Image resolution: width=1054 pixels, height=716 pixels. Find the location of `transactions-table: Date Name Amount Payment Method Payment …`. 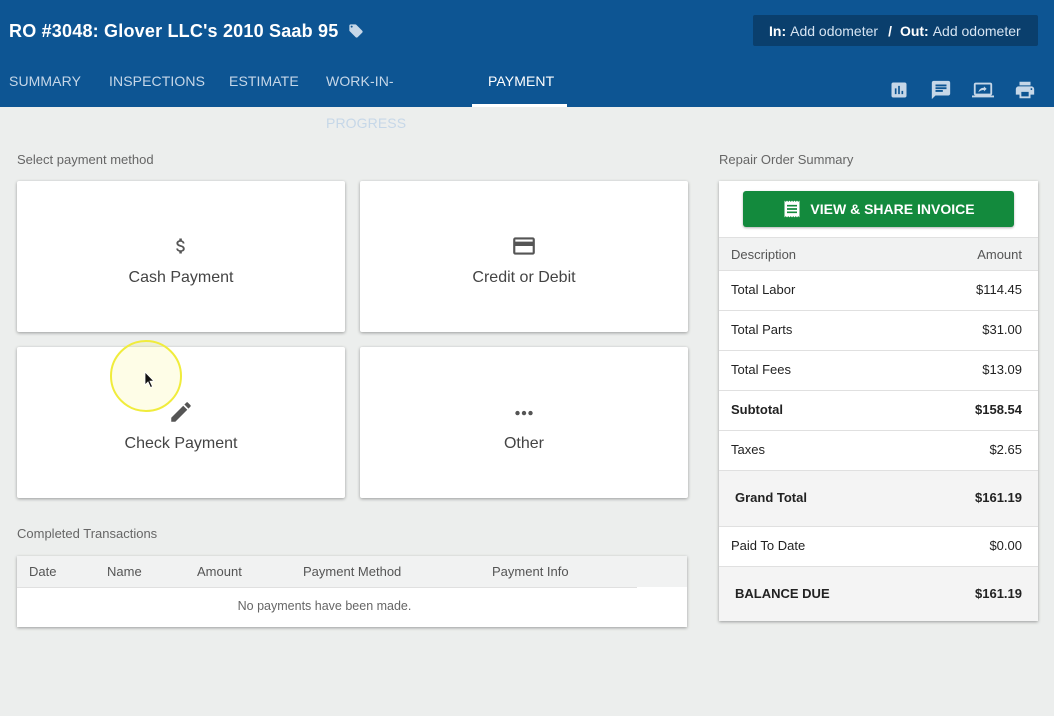

transactions-table: Date Name Amount Payment Method Payment … is located at coordinates (352, 591).